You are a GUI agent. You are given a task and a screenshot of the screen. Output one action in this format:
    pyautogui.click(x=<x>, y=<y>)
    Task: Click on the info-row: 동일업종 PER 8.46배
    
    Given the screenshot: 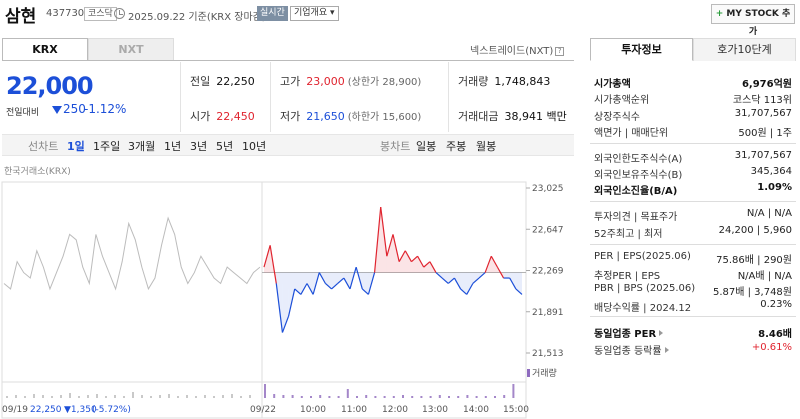 What is the action you would take?
    pyautogui.click(x=693, y=333)
    